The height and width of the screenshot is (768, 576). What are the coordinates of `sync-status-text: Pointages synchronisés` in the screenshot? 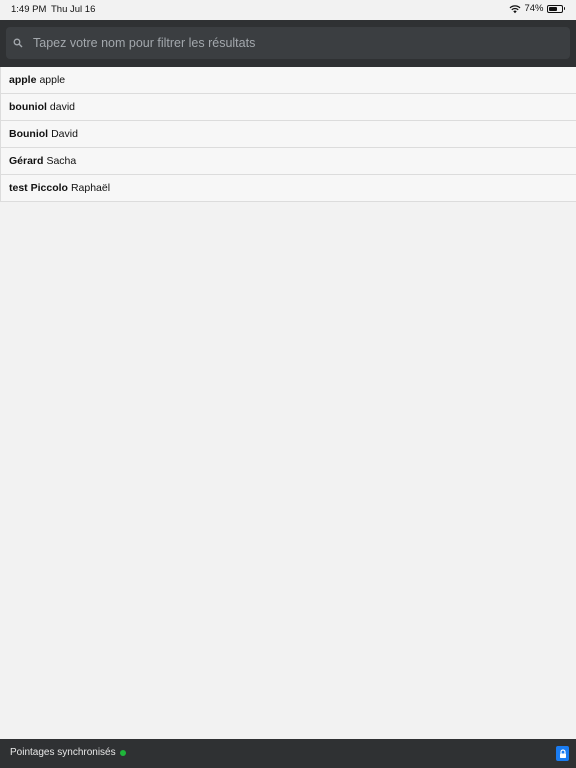 It's located at (63, 752).